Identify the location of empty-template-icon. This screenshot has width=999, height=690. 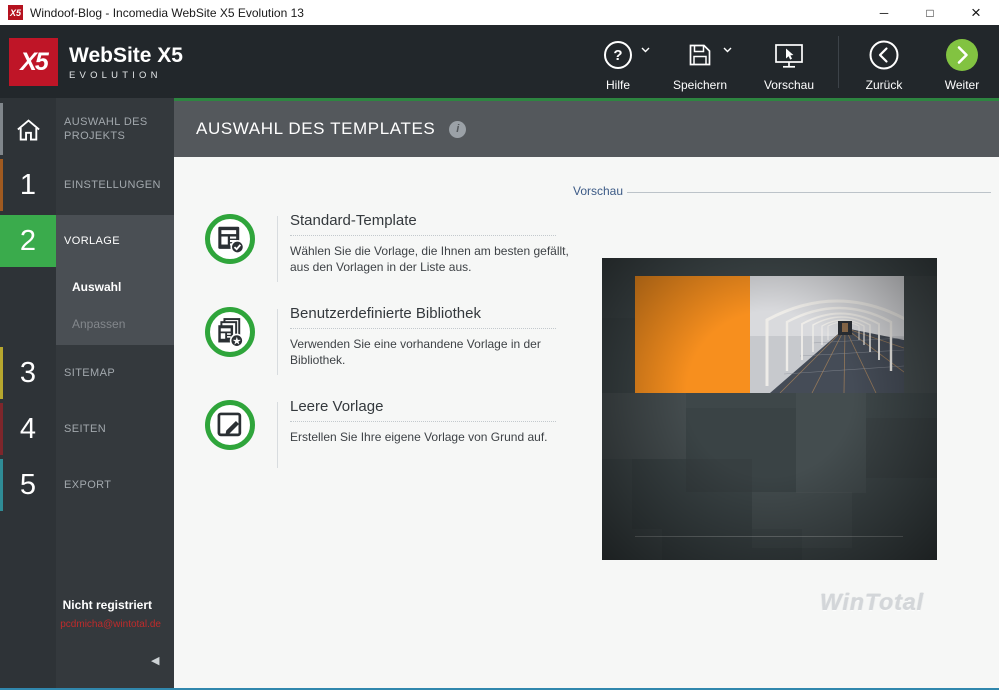
(229, 424).